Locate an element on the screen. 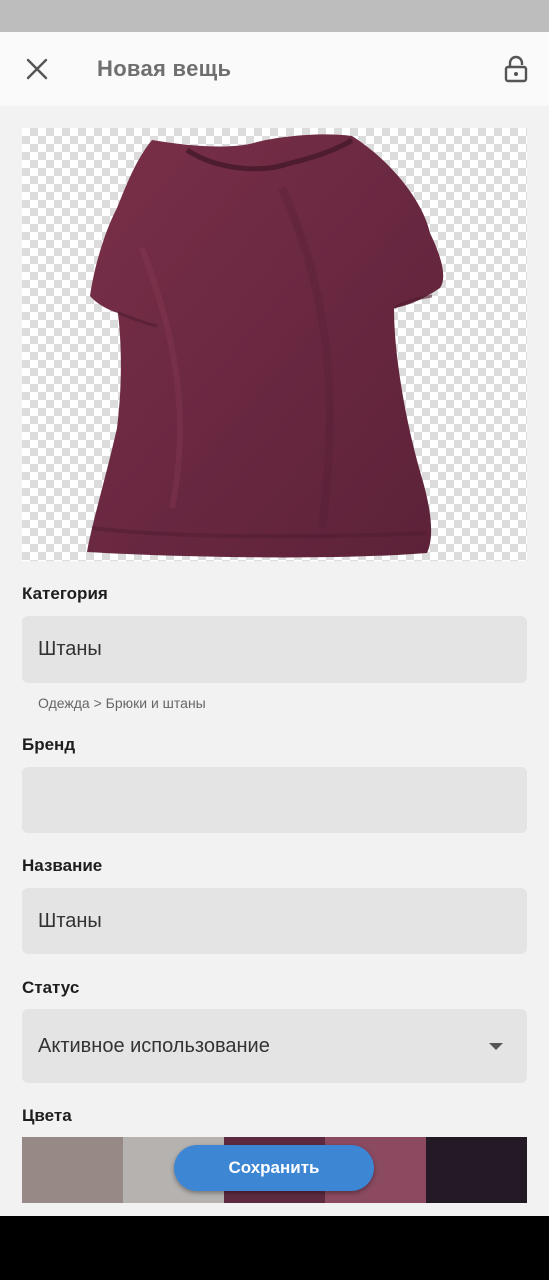 The width and height of the screenshot is (549, 1280). save-button: Сохранить is located at coordinates (274, 1168).